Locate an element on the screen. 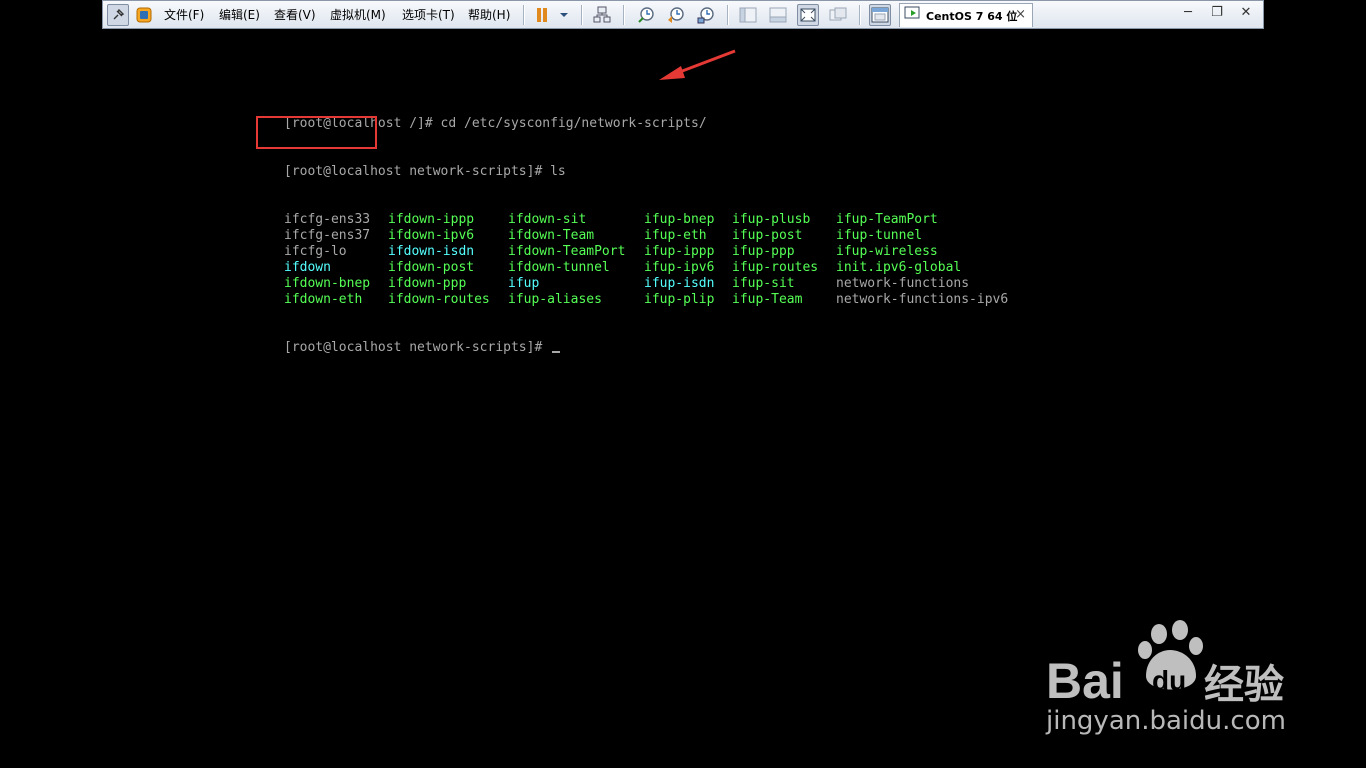 The width and height of the screenshot is (1366, 768). ls-entry: ifdown-ippp is located at coordinates (431, 219).